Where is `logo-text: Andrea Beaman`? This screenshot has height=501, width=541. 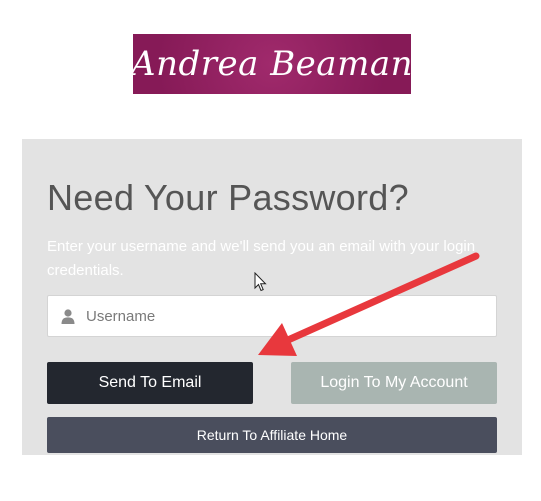 logo-text: Andrea Beaman is located at coordinates (272, 64).